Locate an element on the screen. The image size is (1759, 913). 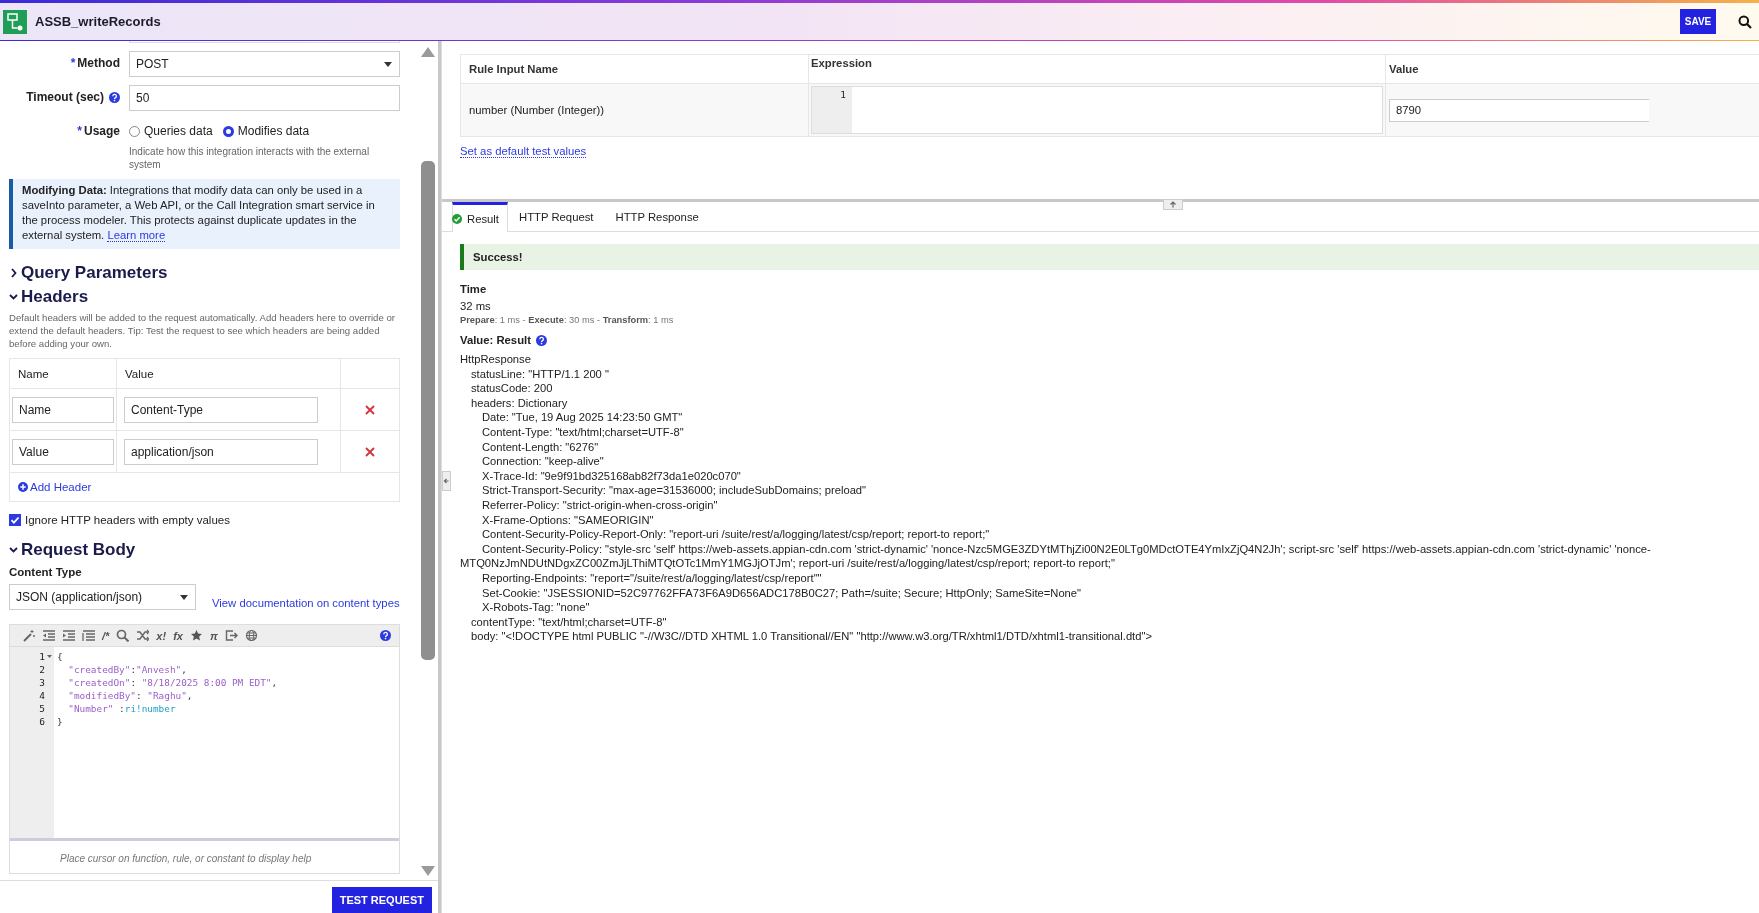
search-icon is located at coordinates (1745, 21).